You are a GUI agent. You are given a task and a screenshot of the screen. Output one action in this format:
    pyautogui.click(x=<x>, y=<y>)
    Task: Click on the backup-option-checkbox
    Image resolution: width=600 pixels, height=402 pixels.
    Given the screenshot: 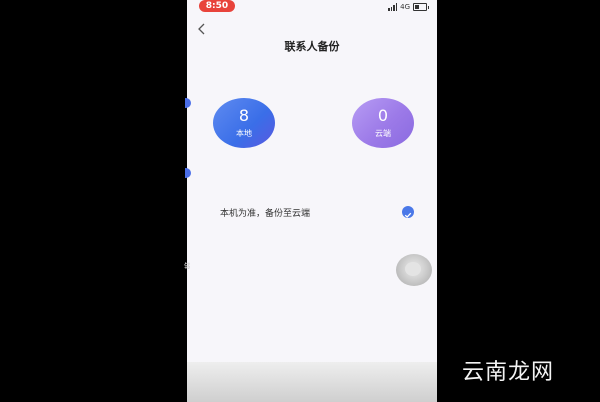 What is the action you would take?
    pyautogui.click(x=408, y=212)
    